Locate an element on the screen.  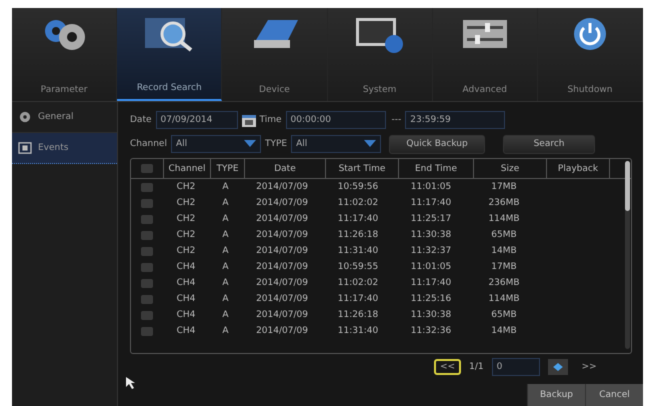
menu-tab: Device is located at coordinates (275, 54).